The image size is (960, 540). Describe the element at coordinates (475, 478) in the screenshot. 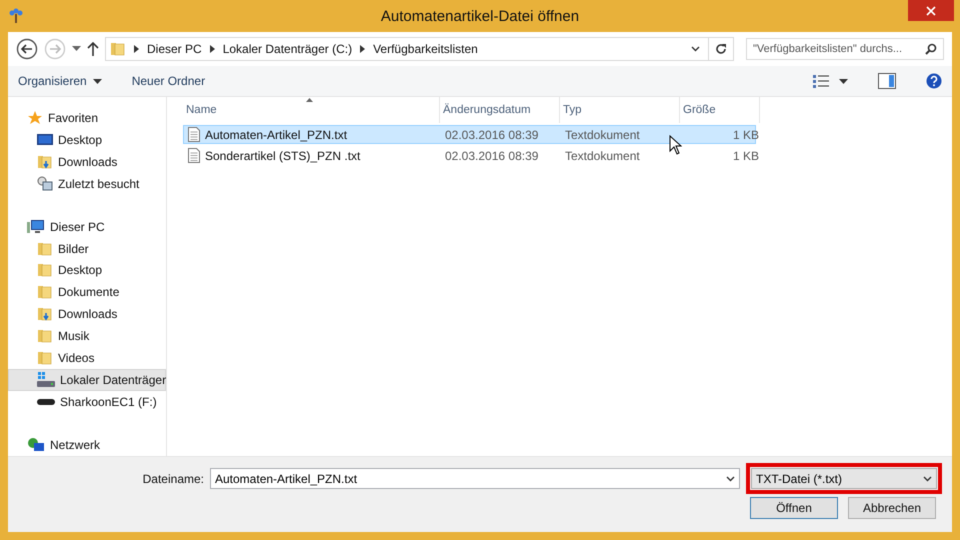

I see `filename-field: Automaten-Artikel_PZN.txt` at that location.